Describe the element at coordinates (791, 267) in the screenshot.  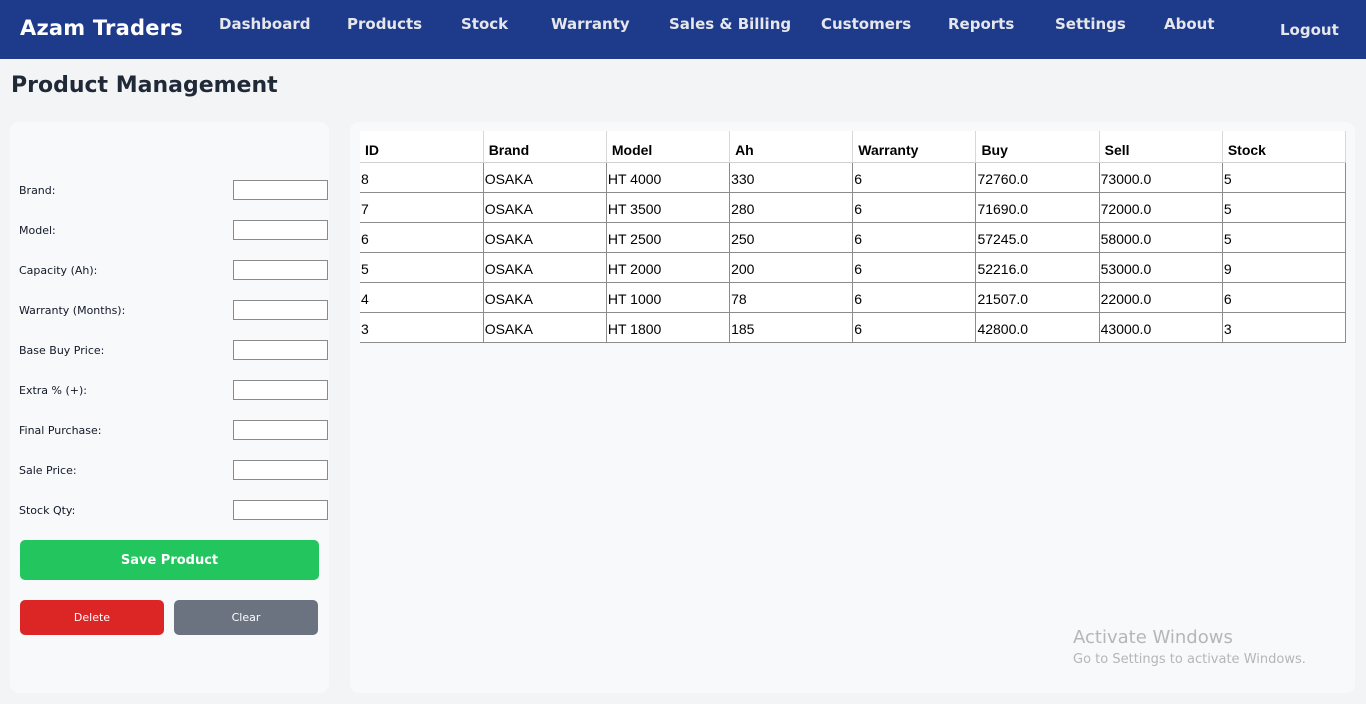
I see `cell-ah: 200` at that location.